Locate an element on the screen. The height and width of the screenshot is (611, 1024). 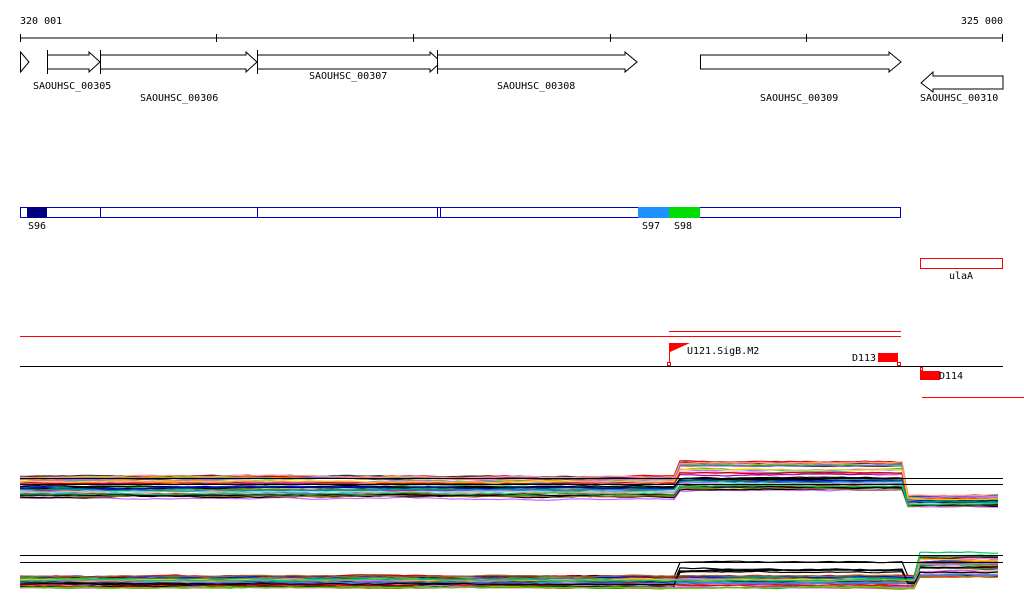
site-d113 is located at coordinates (888, 357).